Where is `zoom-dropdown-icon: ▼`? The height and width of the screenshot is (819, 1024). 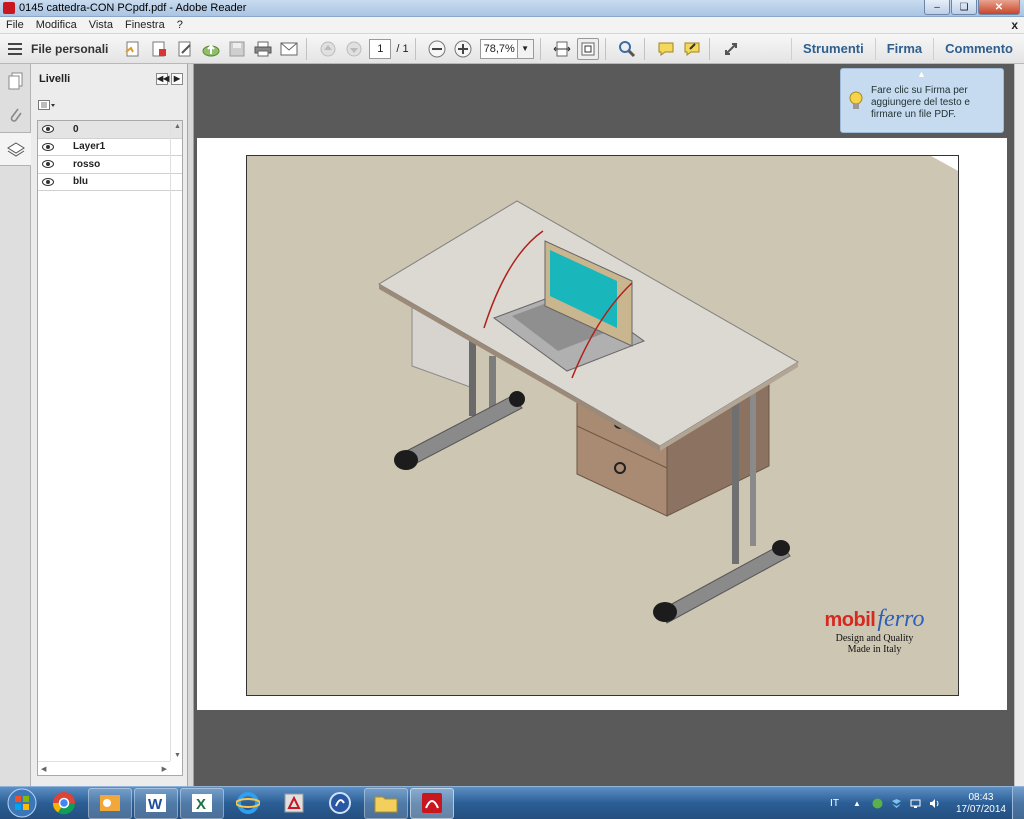
zoom-dropdown-icon: ▼ is located at coordinates (525, 48).